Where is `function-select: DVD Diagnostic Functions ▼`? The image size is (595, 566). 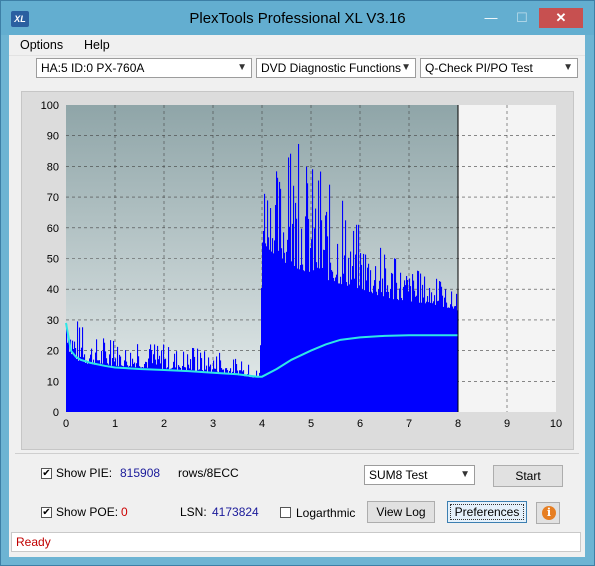 function-select: DVD Diagnostic Functions ▼ is located at coordinates (336, 68).